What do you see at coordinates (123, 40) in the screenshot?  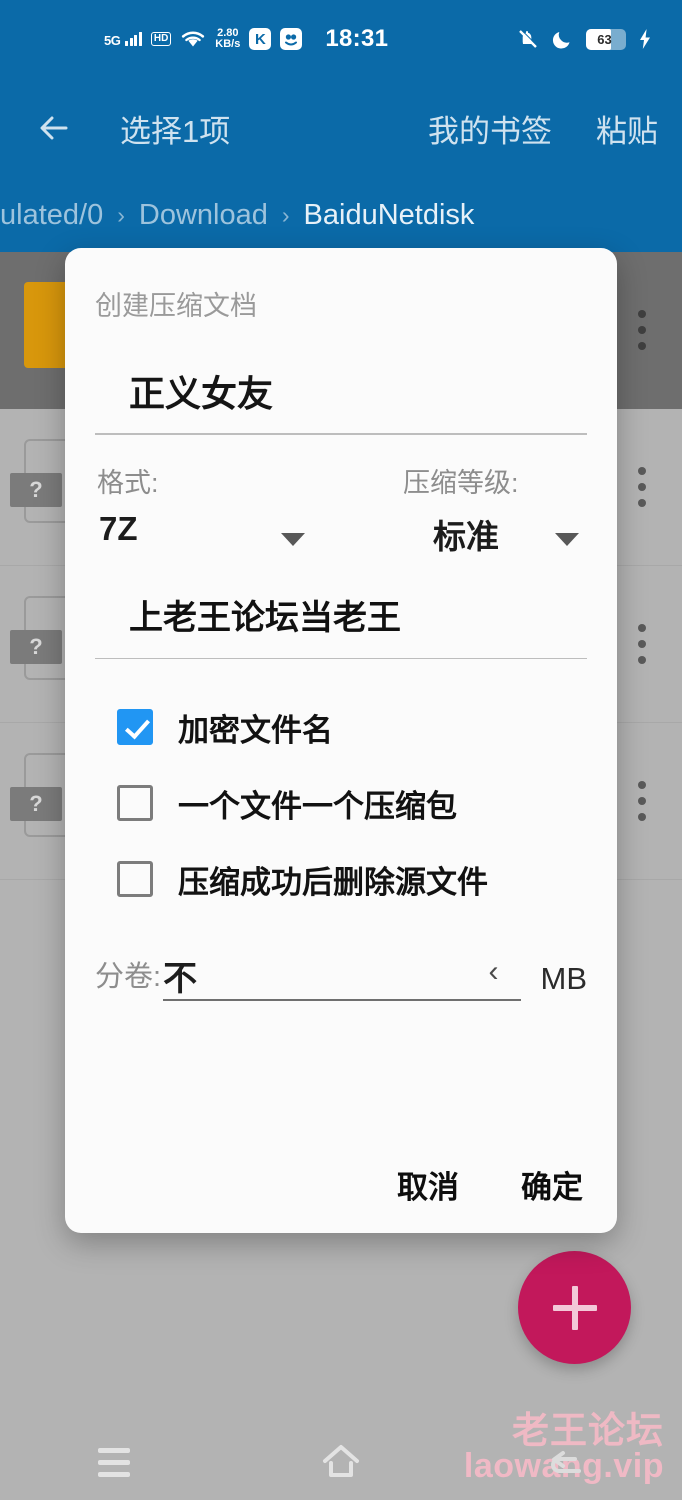 I see `signal-icon: 5G` at bounding box center [123, 40].